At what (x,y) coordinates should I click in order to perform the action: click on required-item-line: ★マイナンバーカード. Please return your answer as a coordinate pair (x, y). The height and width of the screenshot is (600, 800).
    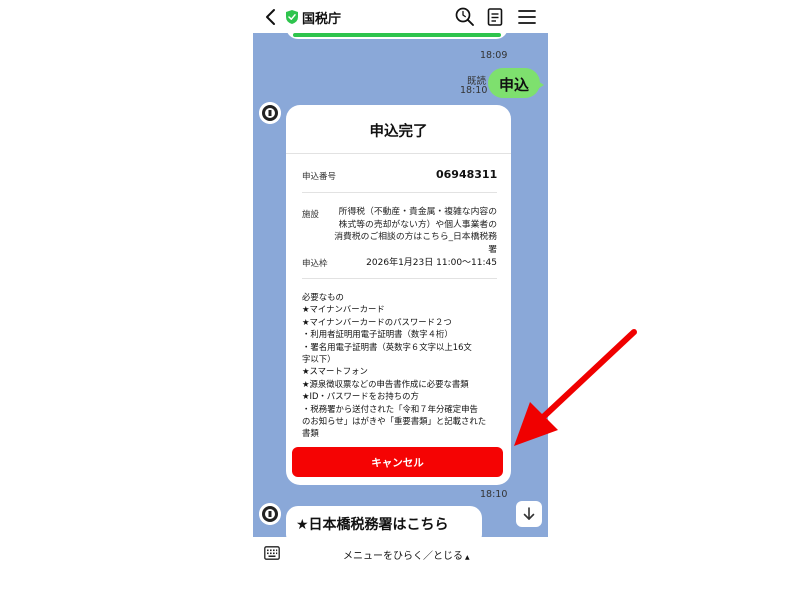
    Looking at the image, I should click on (343, 309).